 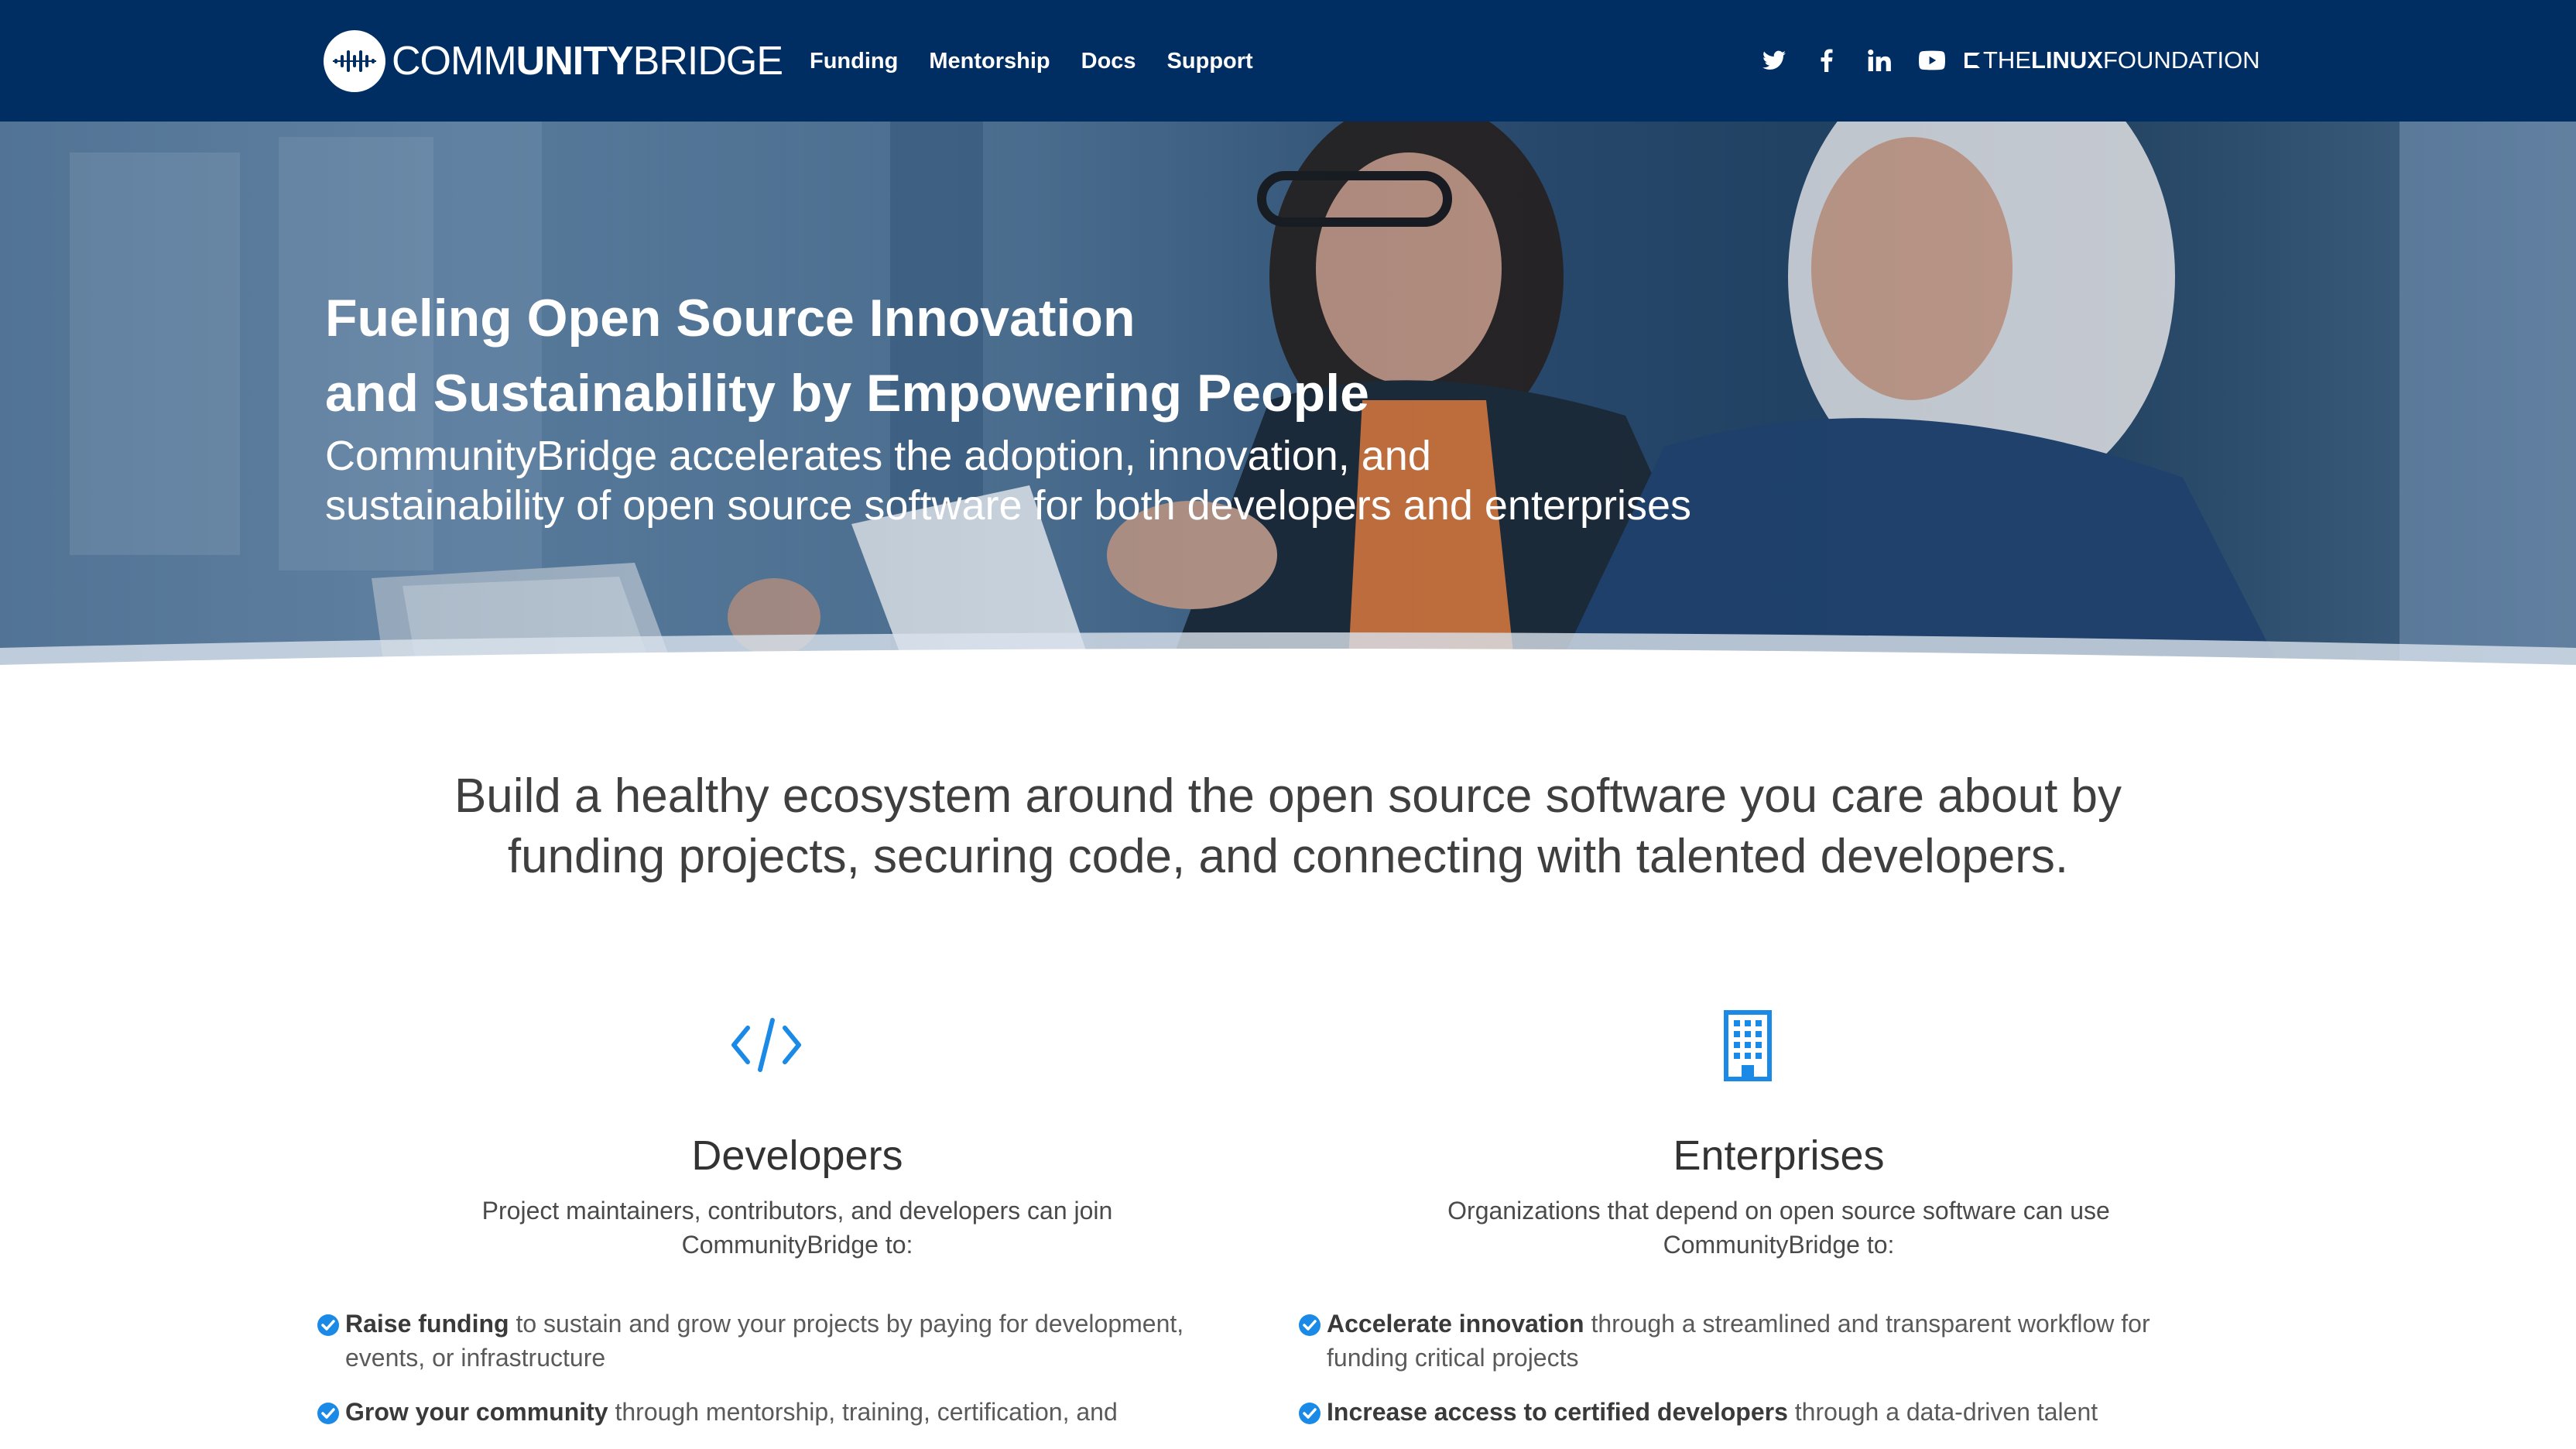 I want to click on hero-curve-divider, so click(x=1288, y=660).